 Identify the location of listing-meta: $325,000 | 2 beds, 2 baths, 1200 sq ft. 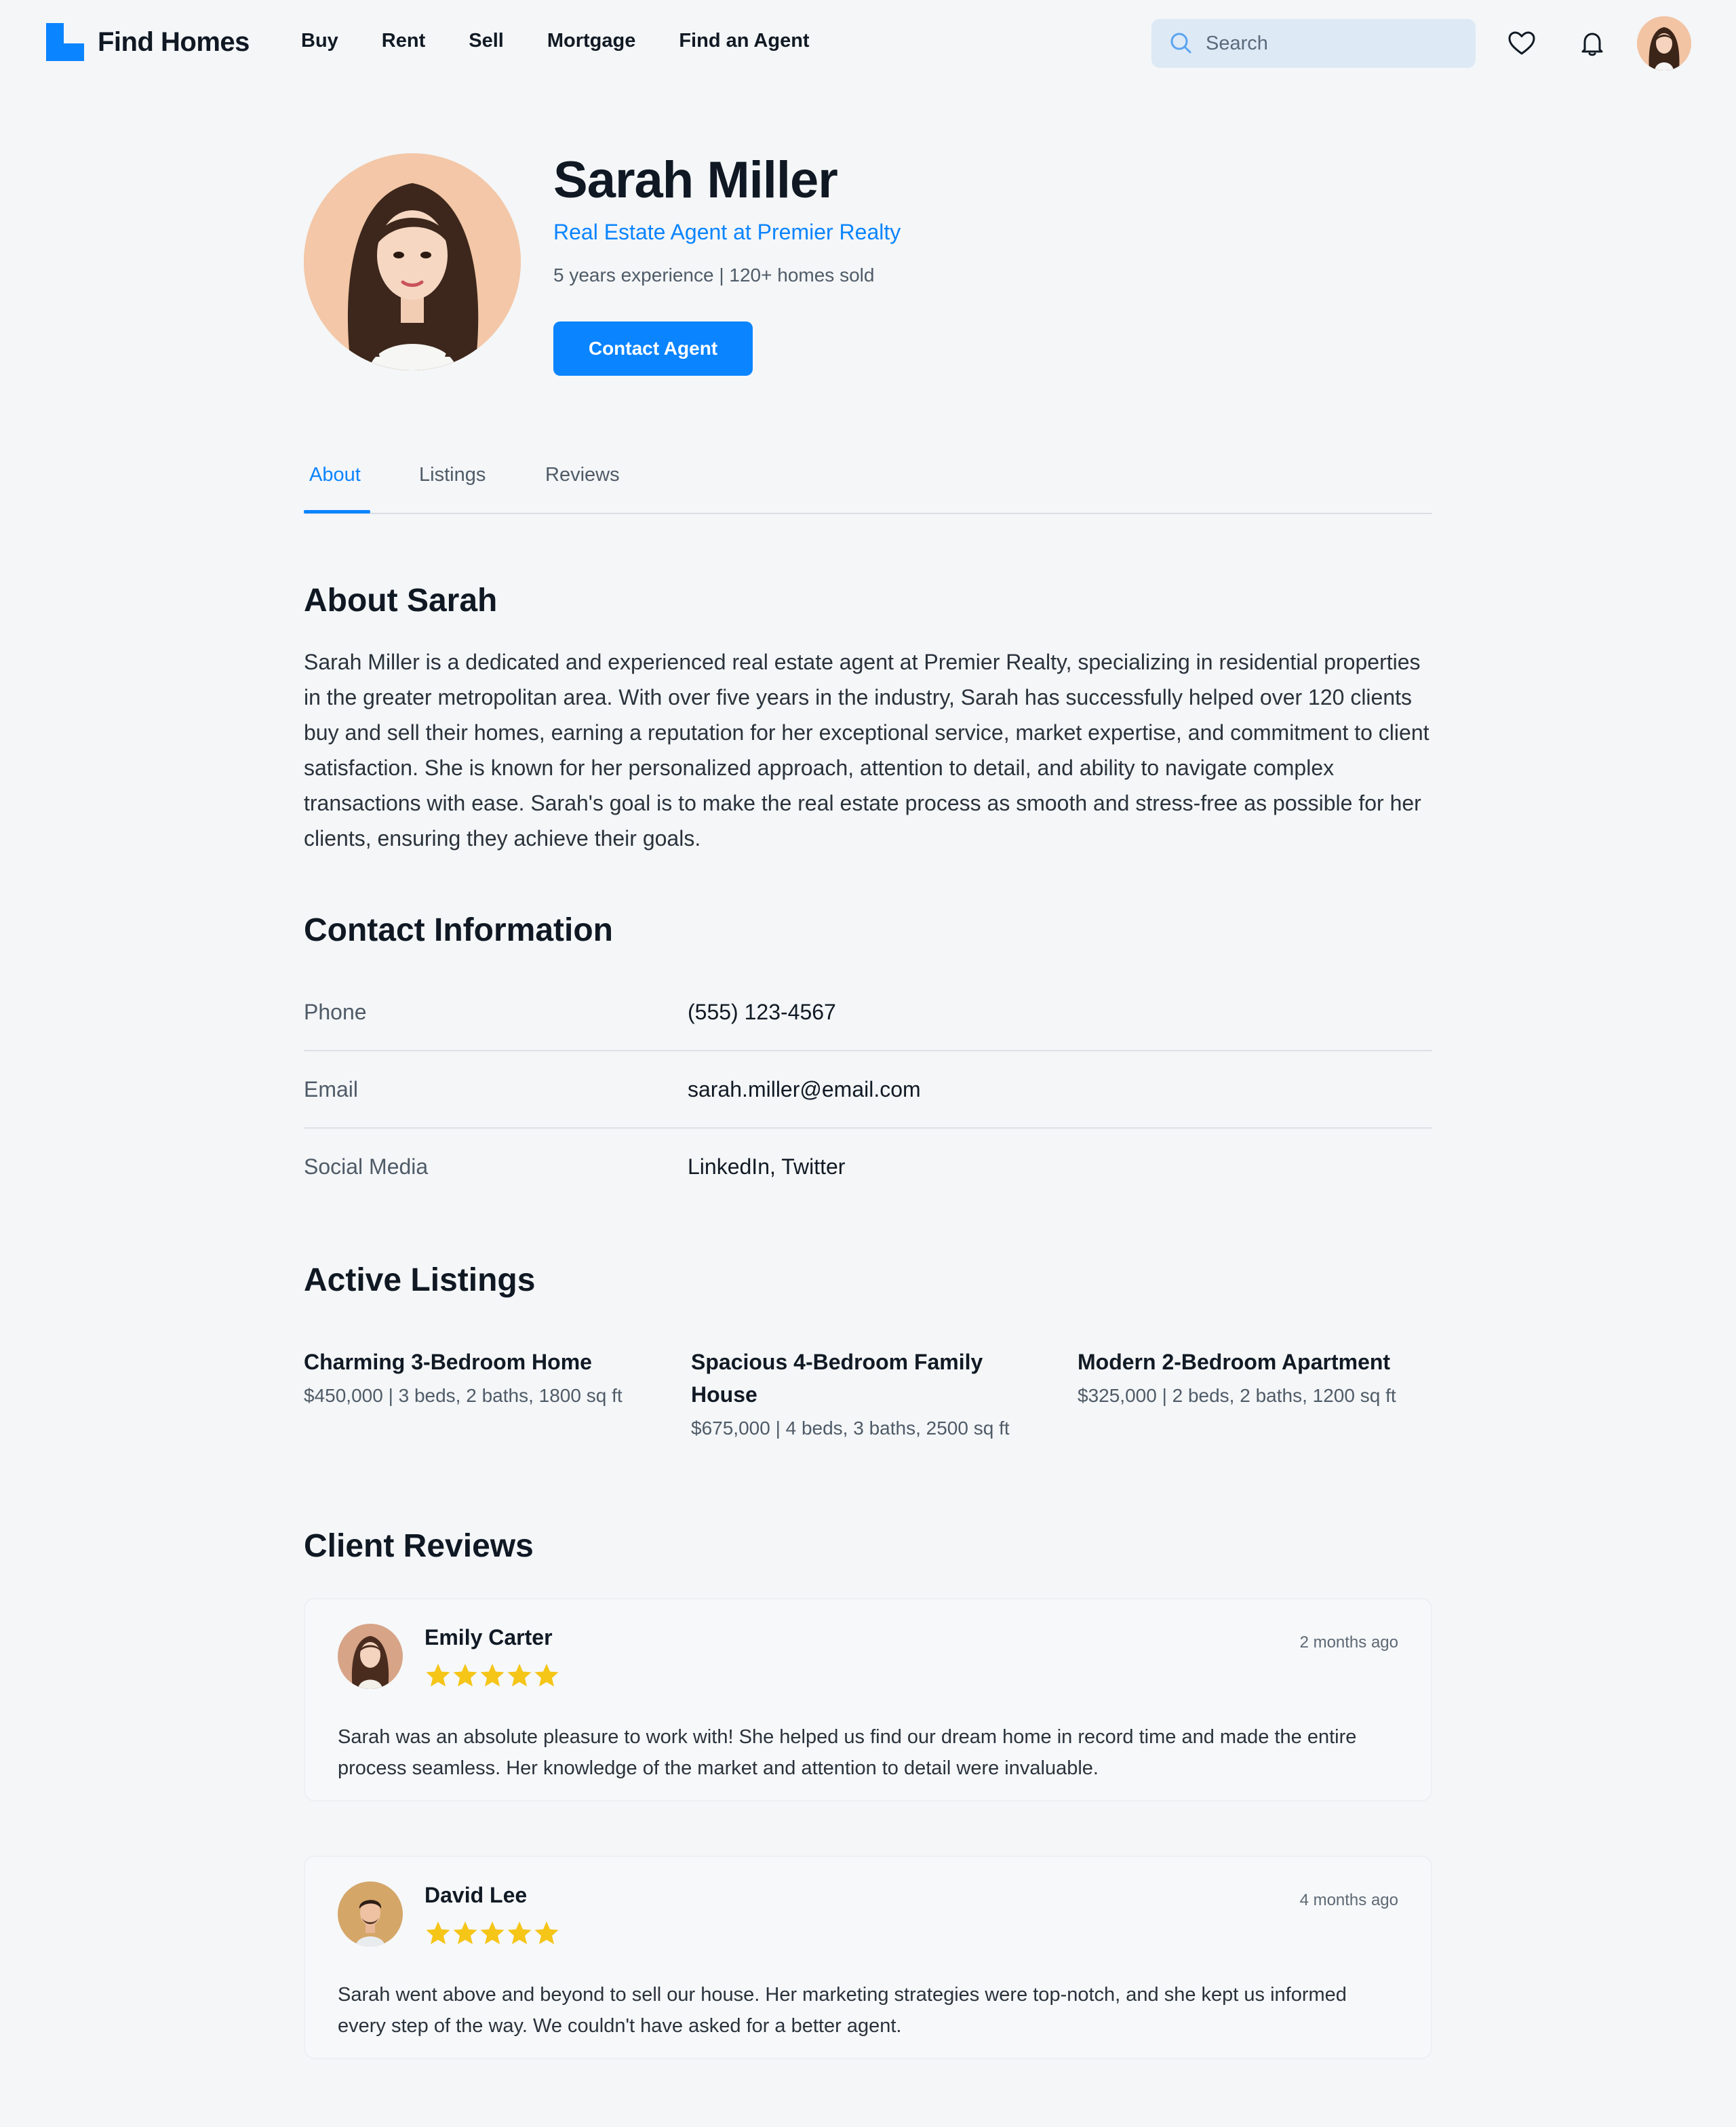
(1237, 1395).